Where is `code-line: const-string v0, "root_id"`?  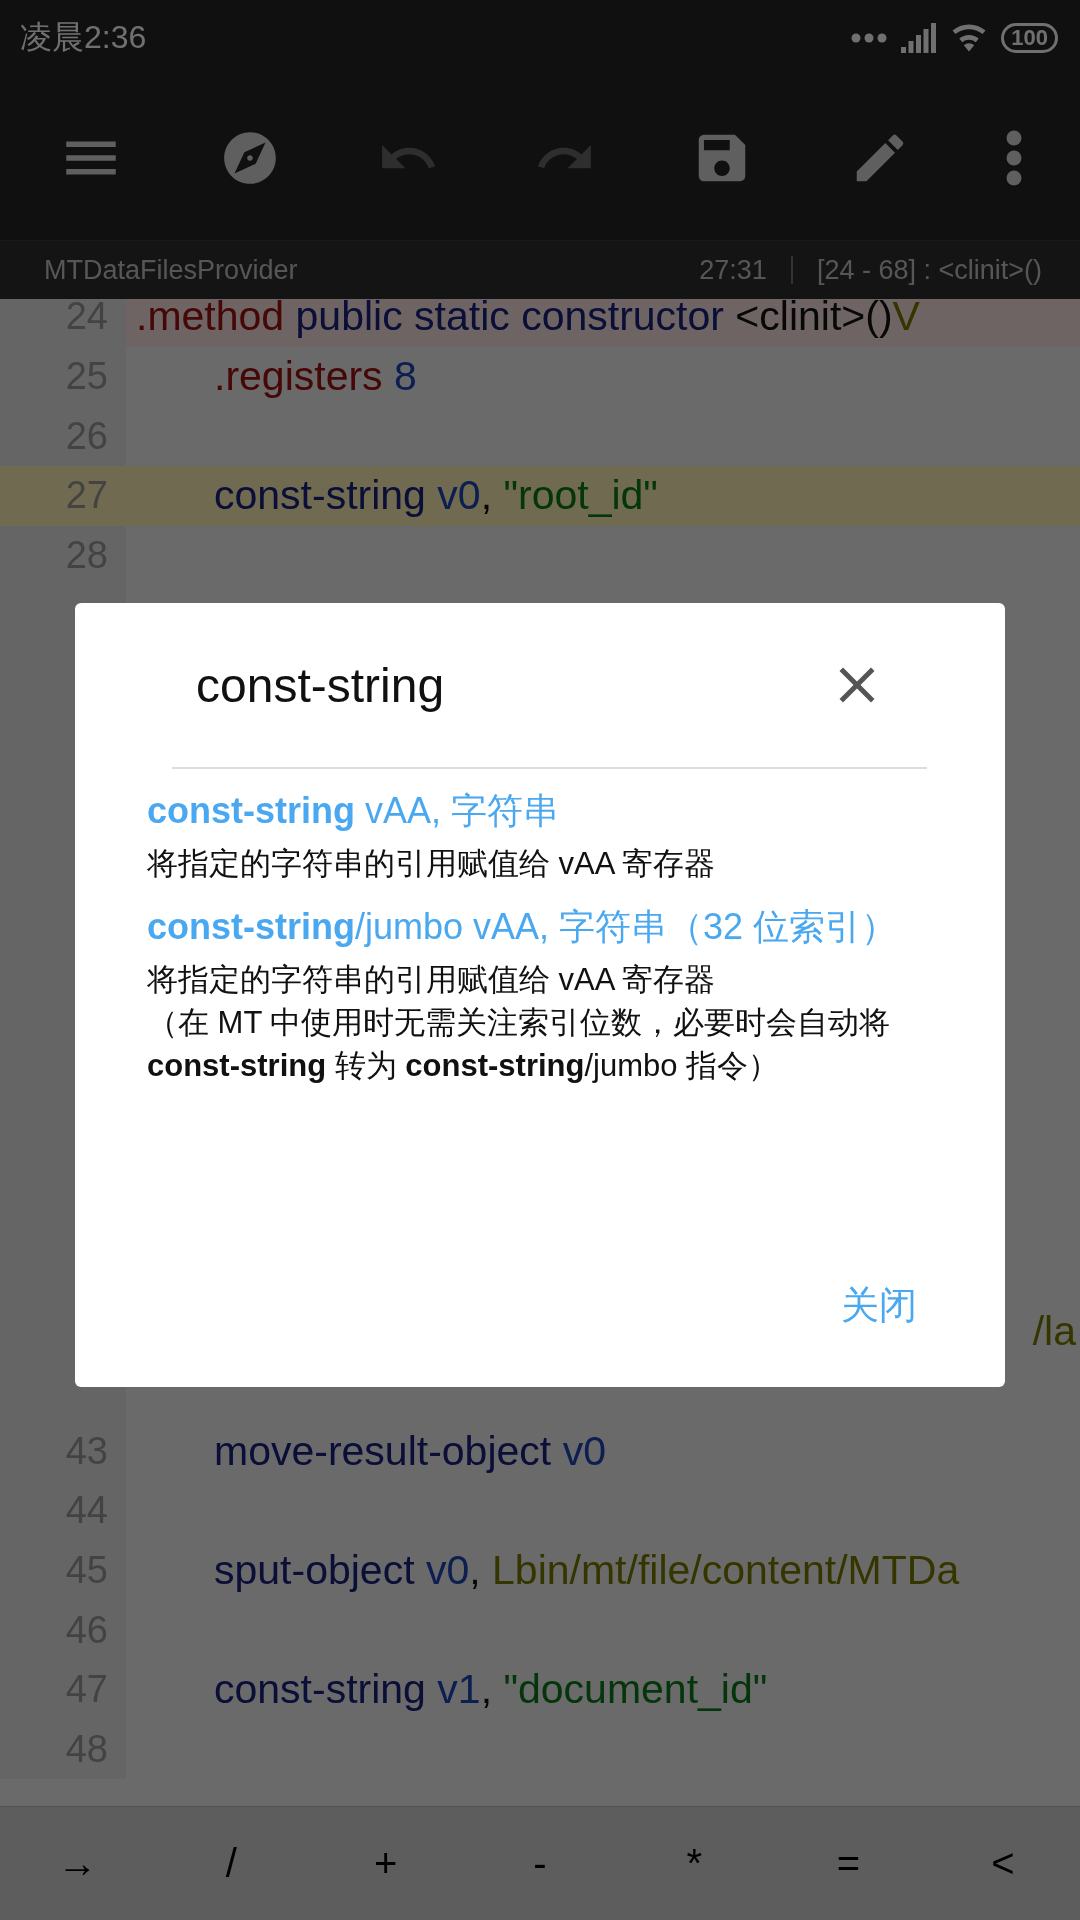
code-line: const-string v0, "root_id" is located at coordinates (435, 496).